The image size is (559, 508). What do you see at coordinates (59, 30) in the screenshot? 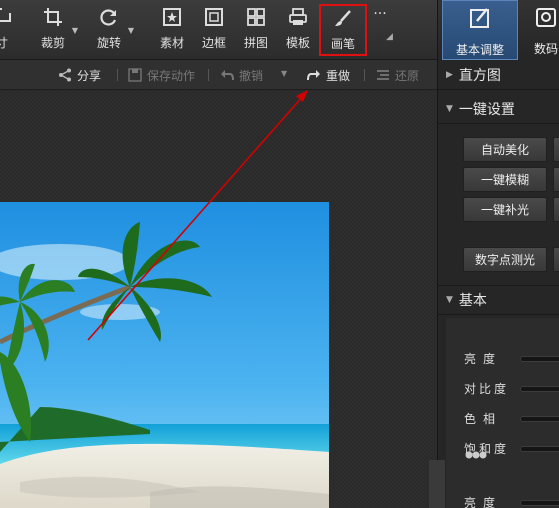
I see `toolbar-crop-button: 裁剪 ▼` at bounding box center [59, 30].